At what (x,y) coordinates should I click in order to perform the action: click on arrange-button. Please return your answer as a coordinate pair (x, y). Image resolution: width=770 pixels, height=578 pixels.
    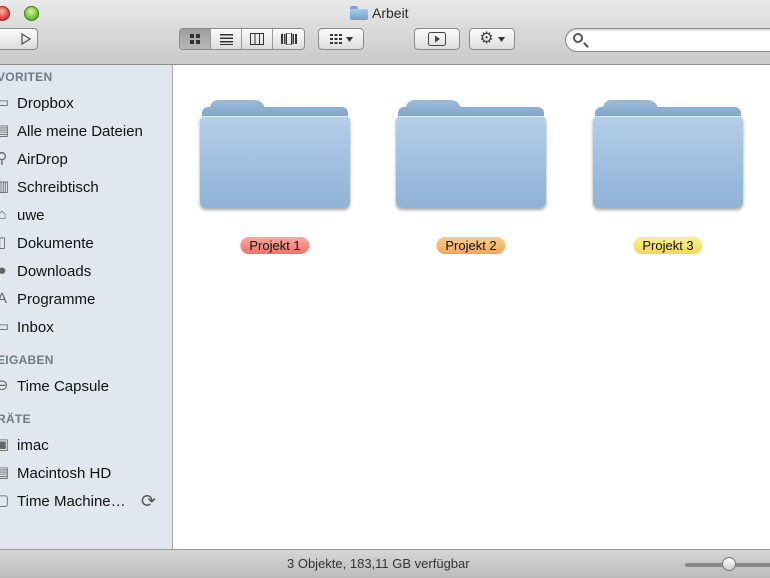
    Looking at the image, I should click on (341, 39).